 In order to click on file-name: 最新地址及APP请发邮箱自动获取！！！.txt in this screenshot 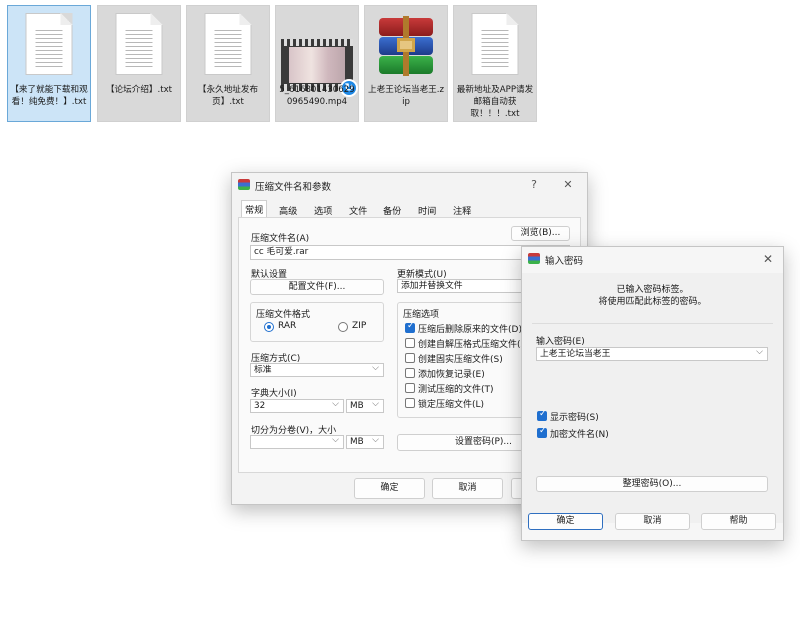, I will do `click(495, 102)`.